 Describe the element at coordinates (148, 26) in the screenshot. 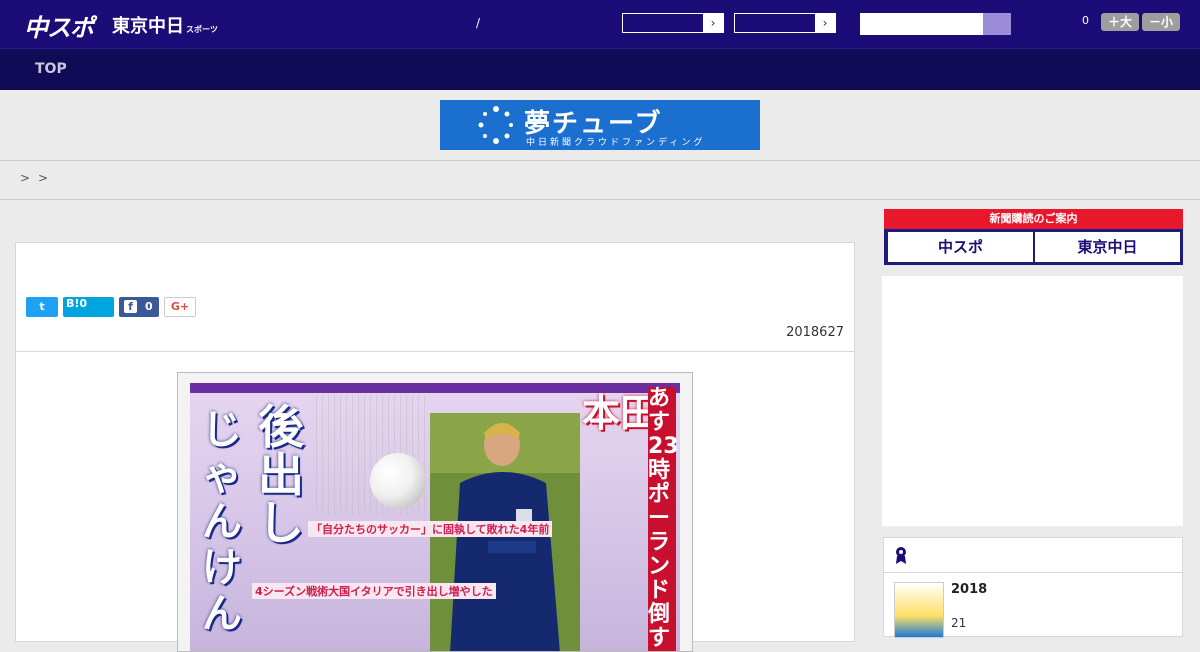

I see `tokyo-chunichi-logo-text: 東京中日` at that location.